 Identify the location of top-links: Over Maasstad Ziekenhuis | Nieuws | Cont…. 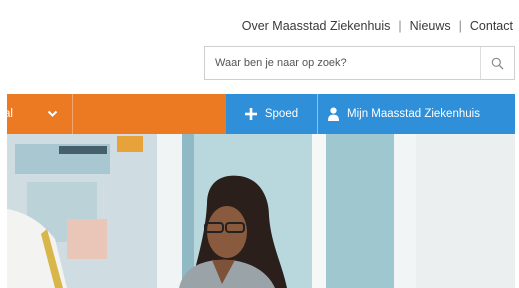
(377, 26).